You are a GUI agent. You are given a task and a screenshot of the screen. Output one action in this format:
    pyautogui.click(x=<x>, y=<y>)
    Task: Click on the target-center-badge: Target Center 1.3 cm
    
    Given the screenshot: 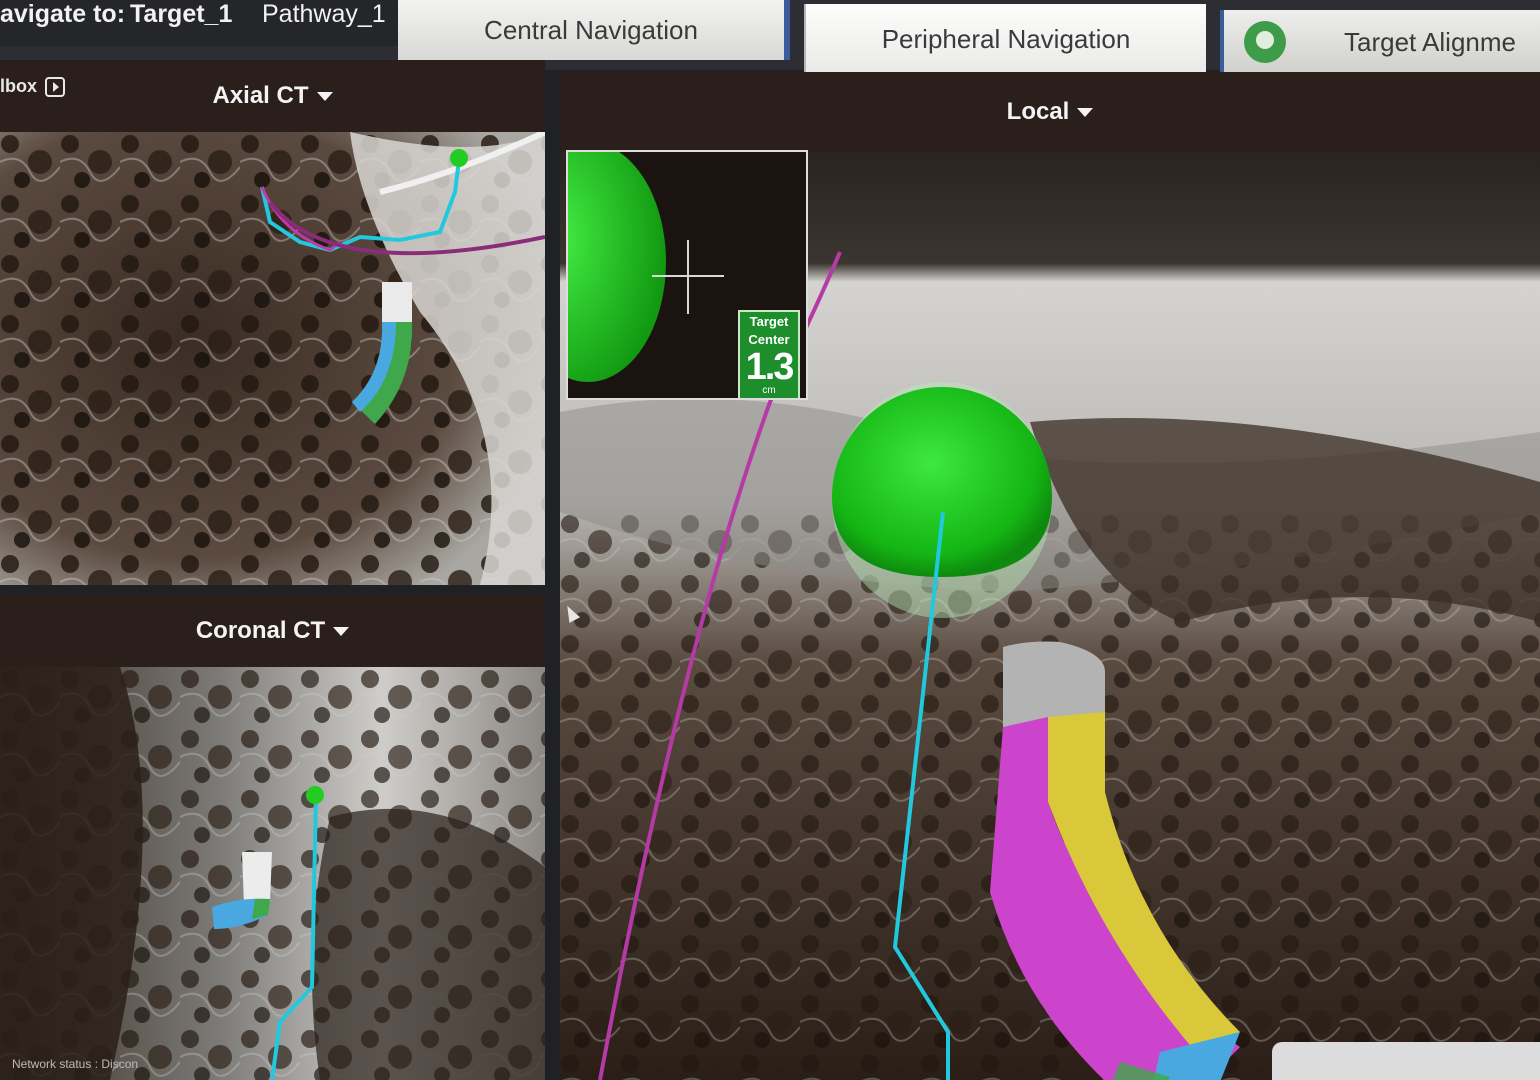 What is the action you would take?
    pyautogui.click(x=769, y=354)
    